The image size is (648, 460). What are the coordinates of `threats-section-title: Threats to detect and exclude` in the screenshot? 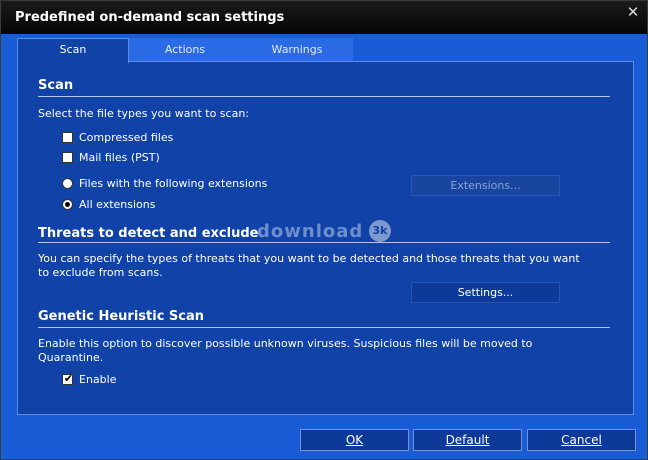 It's located at (148, 233).